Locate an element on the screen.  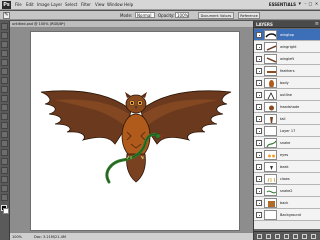
menu-help: Help is located at coordinates (128, 4).